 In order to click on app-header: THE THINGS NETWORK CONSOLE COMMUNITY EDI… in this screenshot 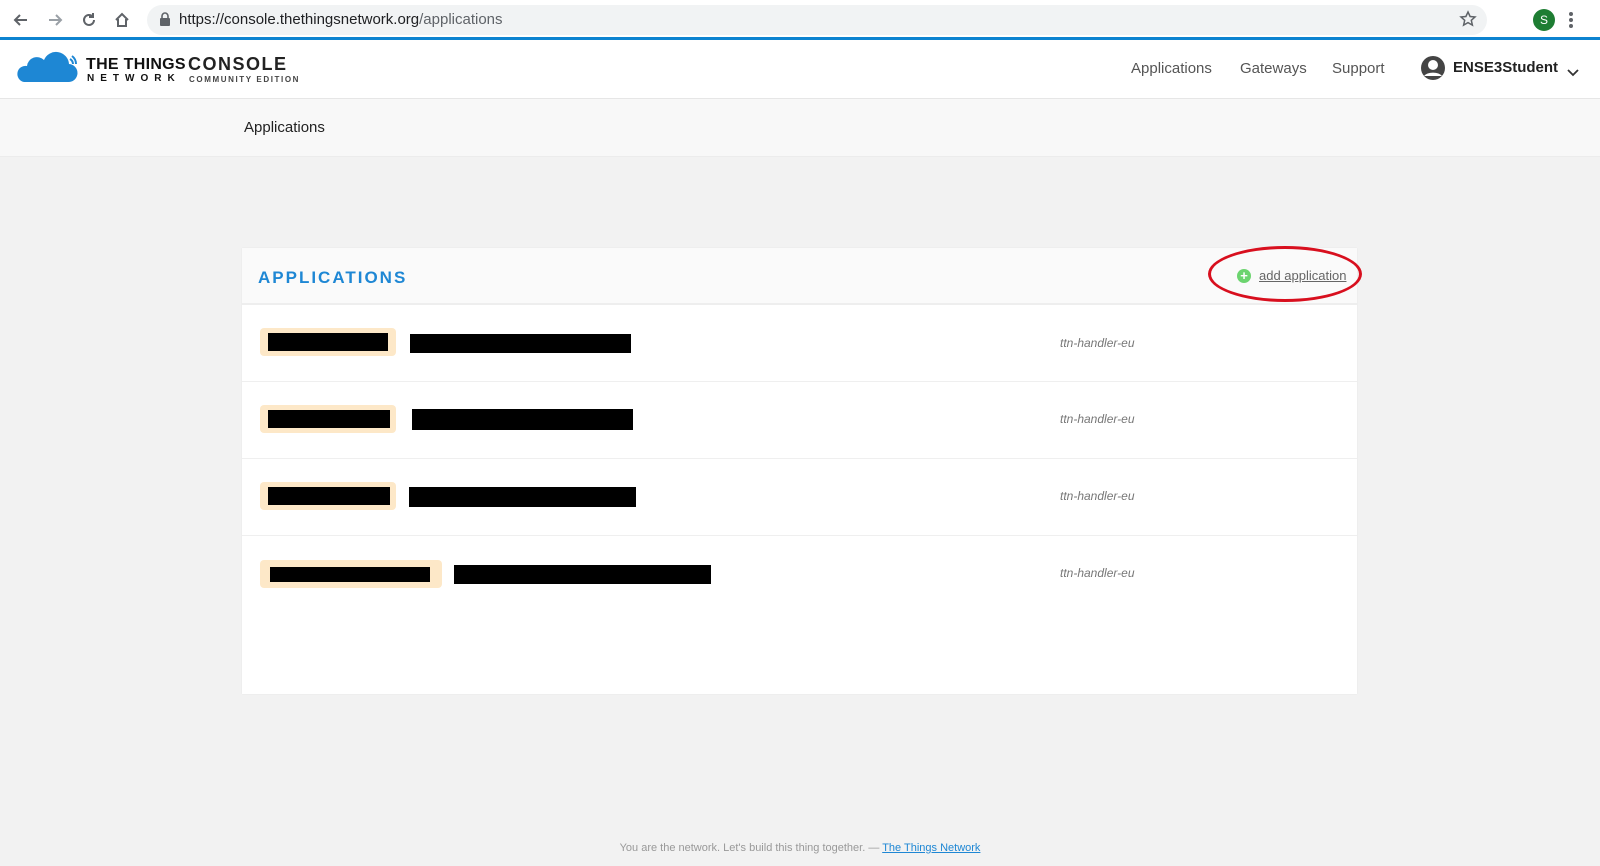, I will do `click(800, 69)`.